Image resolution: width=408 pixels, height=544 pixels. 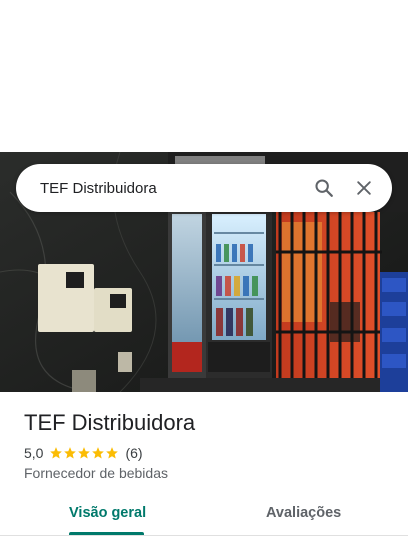 I want to click on place-title: TEF Distribuidora, so click(x=110, y=422).